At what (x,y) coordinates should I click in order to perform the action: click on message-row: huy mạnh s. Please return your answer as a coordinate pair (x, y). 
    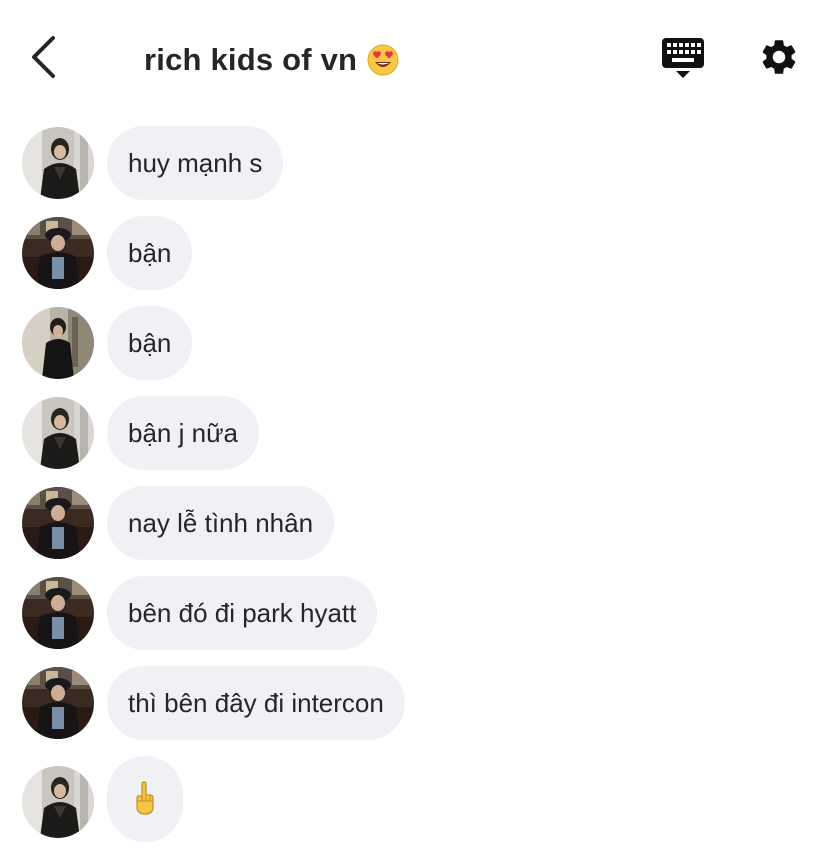
    Looking at the image, I should click on (153, 163).